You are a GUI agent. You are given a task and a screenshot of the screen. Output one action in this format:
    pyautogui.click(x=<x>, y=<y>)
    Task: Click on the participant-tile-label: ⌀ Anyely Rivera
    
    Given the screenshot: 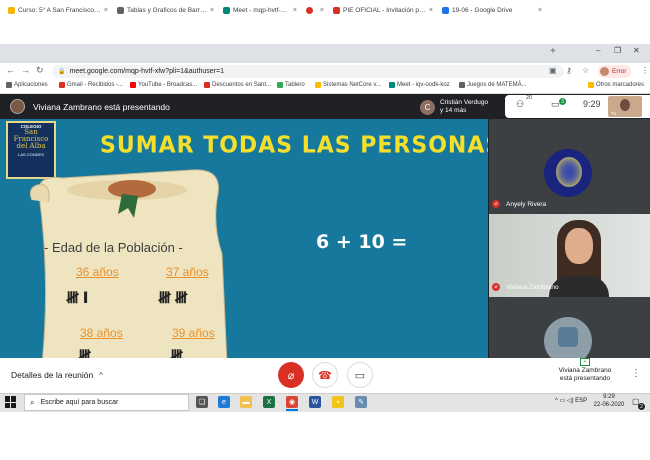 What is the action you would take?
    pyautogui.click(x=519, y=204)
    